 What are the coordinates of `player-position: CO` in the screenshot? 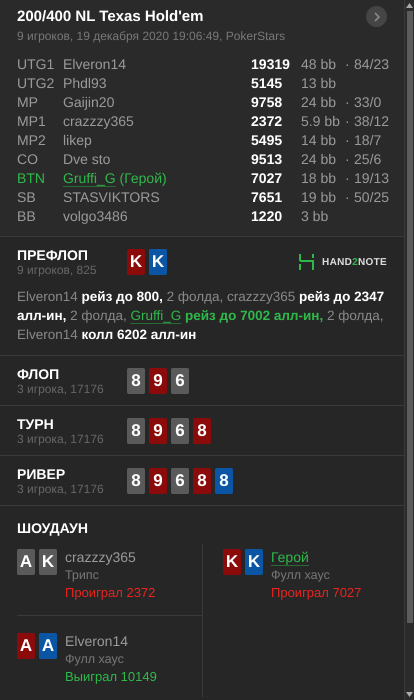 It's located at (28, 159).